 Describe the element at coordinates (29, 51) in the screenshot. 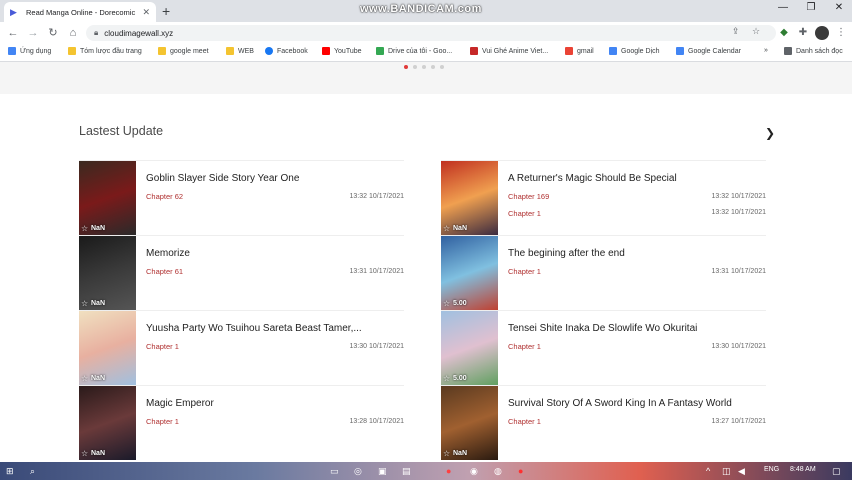

I see `bookmark-apps: Ứng dụng` at that location.